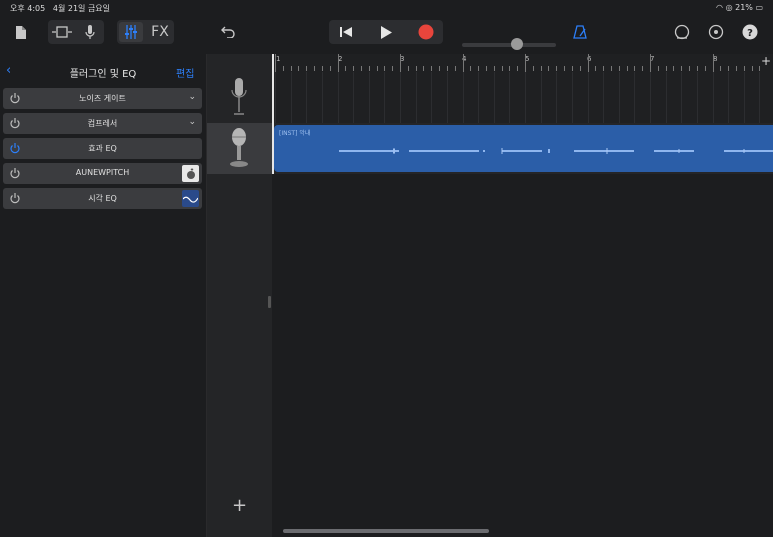  Describe the element at coordinates (523, 148) in the screenshot. I see `audio-region: [INST] 악내` at that location.